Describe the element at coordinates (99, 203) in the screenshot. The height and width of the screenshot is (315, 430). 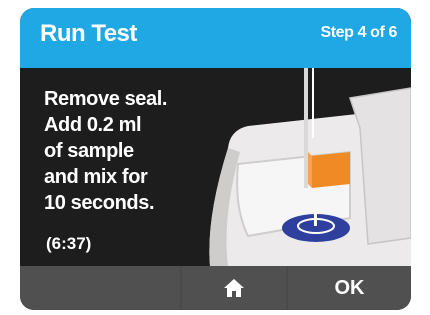
I see `instruction-line: 10 seconds.` at that location.